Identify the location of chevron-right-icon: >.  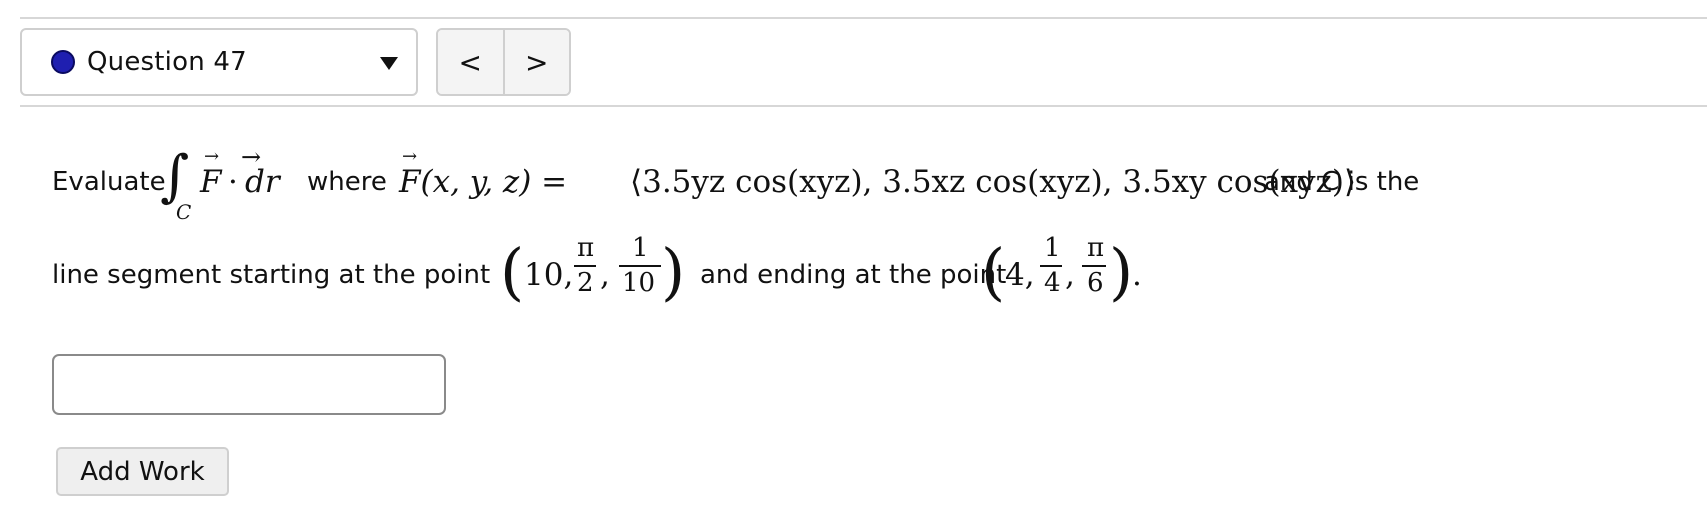
(537, 62).